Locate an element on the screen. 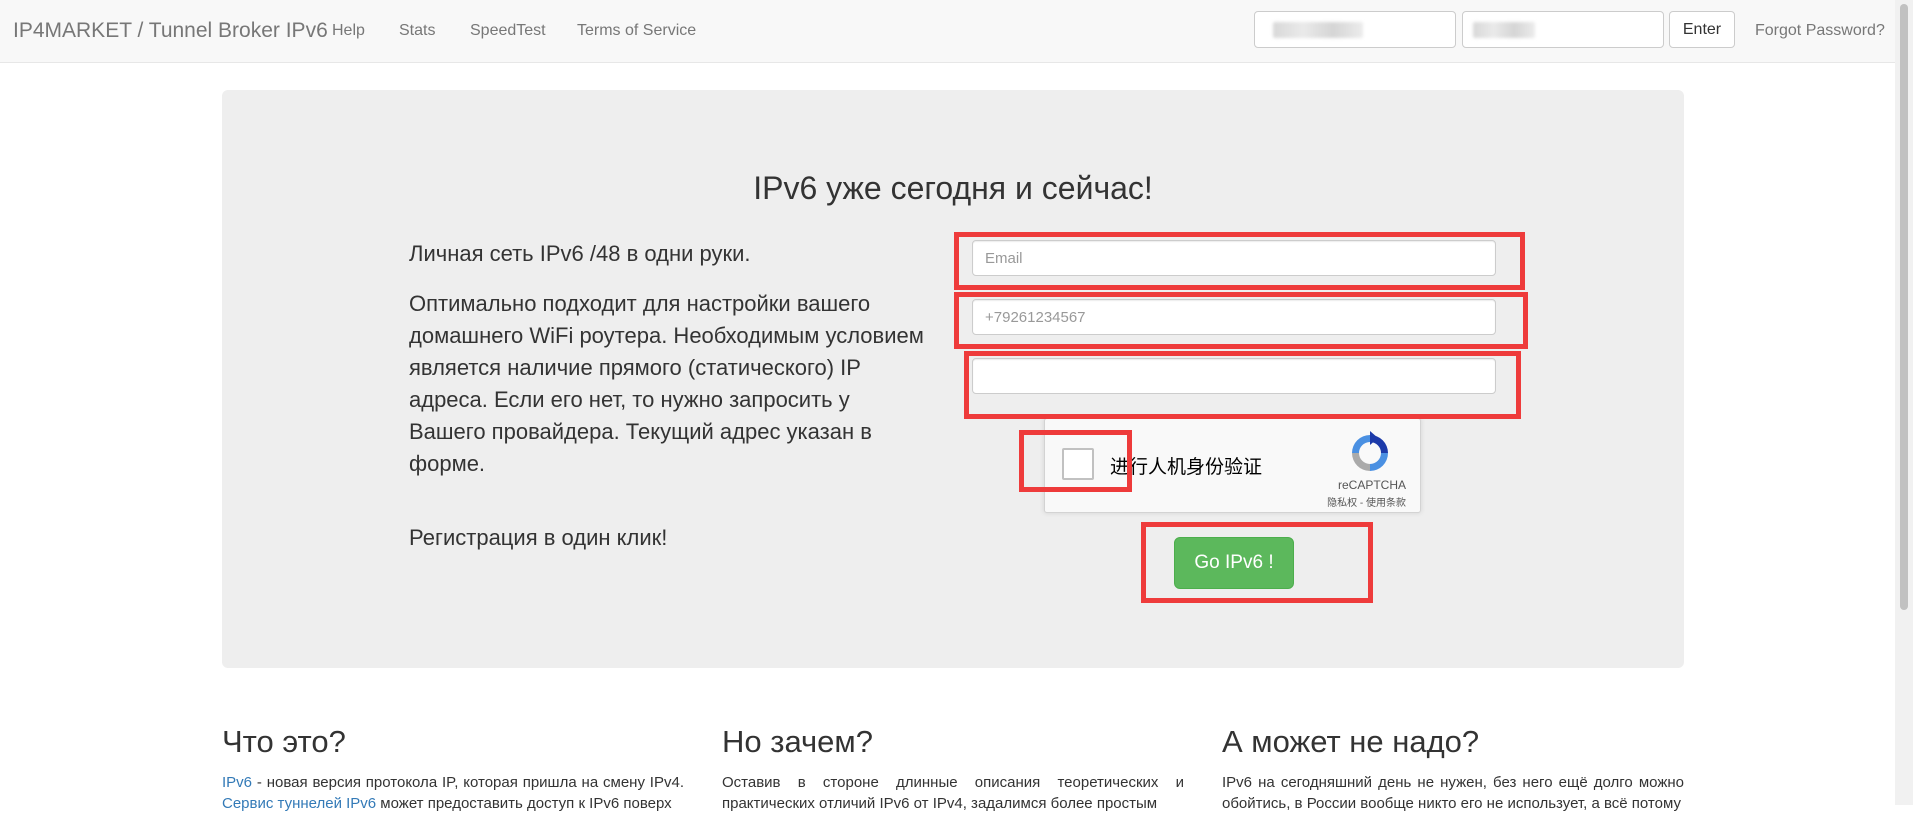 This screenshot has height=814, width=1913. recaptcha-label: 进行人机身份验证 is located at coordinates (1186, 467).